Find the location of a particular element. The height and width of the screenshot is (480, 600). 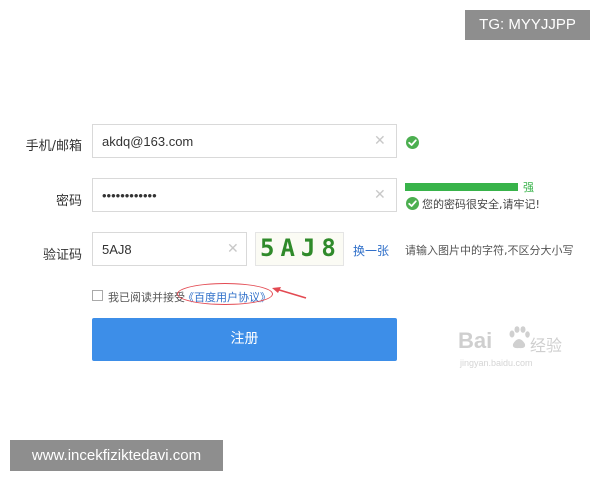

email-label: 手机/邮箱 is located at coordinates (53, 146).